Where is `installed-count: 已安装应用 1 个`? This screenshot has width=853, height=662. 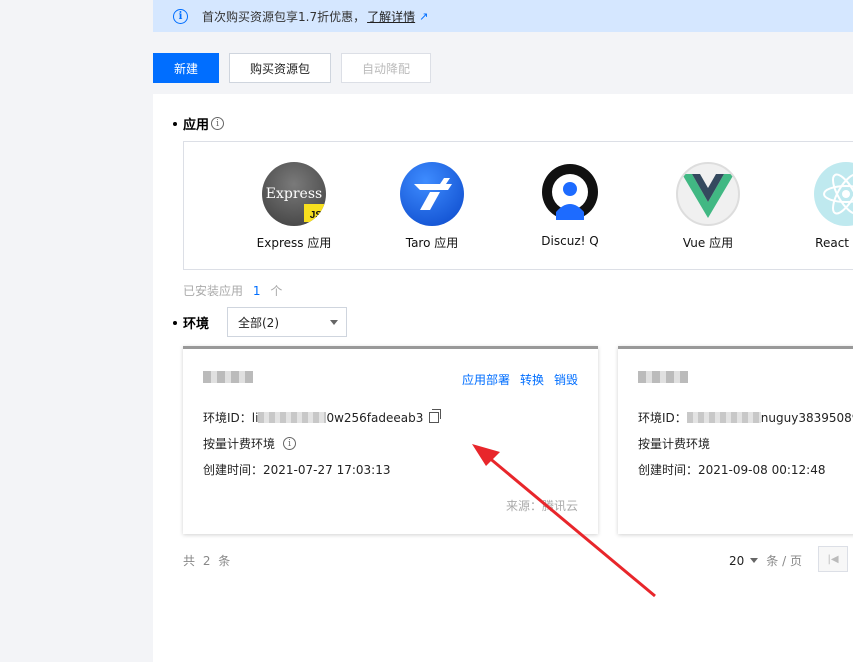 installed-count: 已安装应用 1 个 is located at coordinates (232, 290).